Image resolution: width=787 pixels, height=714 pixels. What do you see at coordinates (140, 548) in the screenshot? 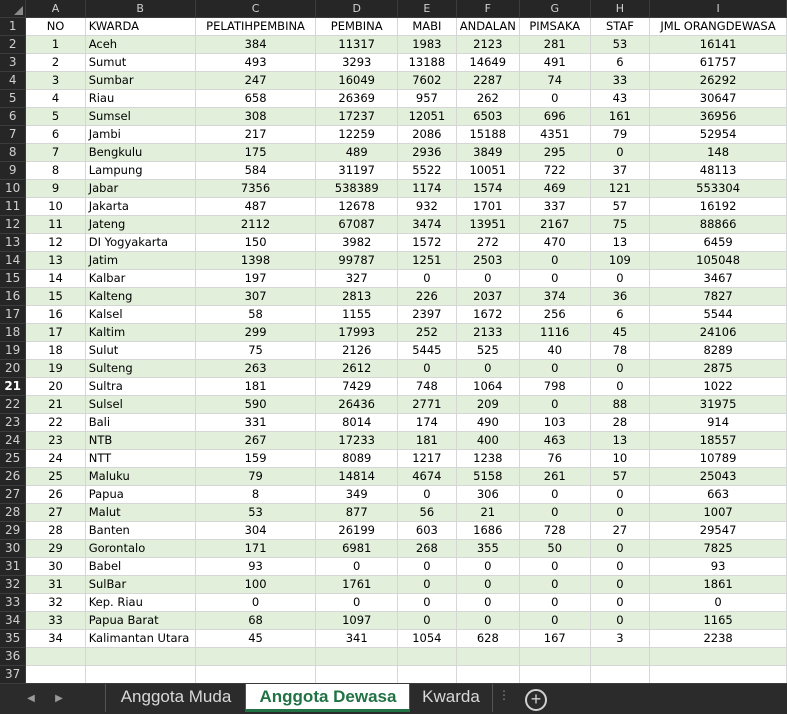
I see `cell-kwarda: Gorontalo` at bounding box center [140, 548].